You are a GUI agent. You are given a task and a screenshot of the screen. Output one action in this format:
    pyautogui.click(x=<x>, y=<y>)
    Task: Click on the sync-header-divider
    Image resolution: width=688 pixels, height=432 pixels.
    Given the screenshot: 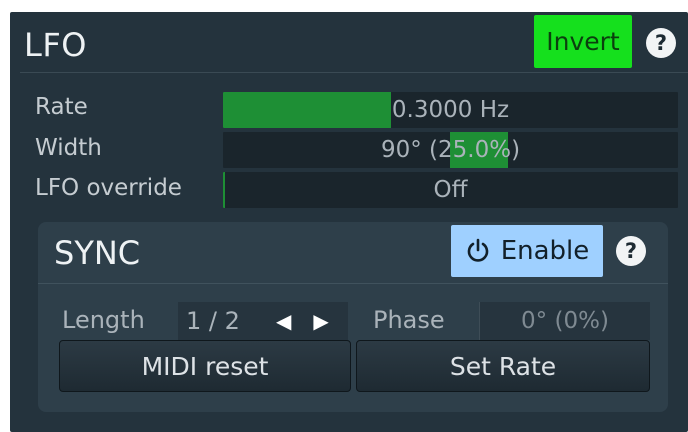 What is the action you would take?
    pyautogui.click(x=353, y=283)
    